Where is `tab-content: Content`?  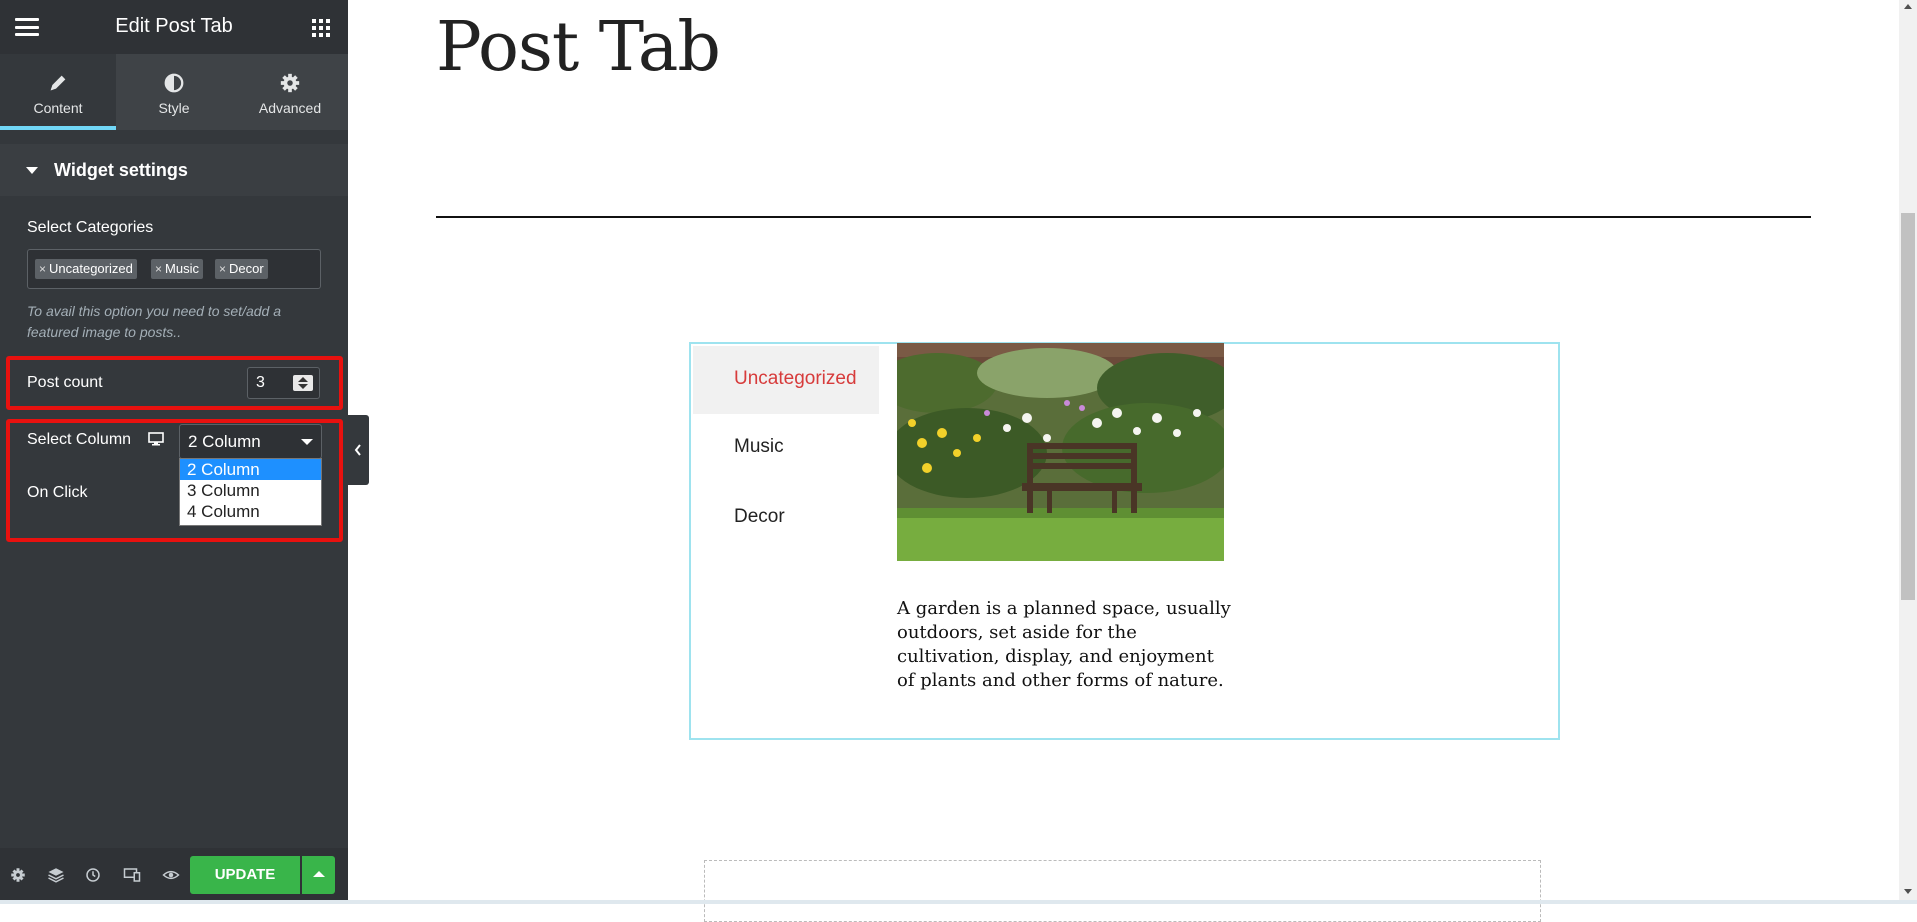
tab-content: Content is located at coordinates (58, 92).